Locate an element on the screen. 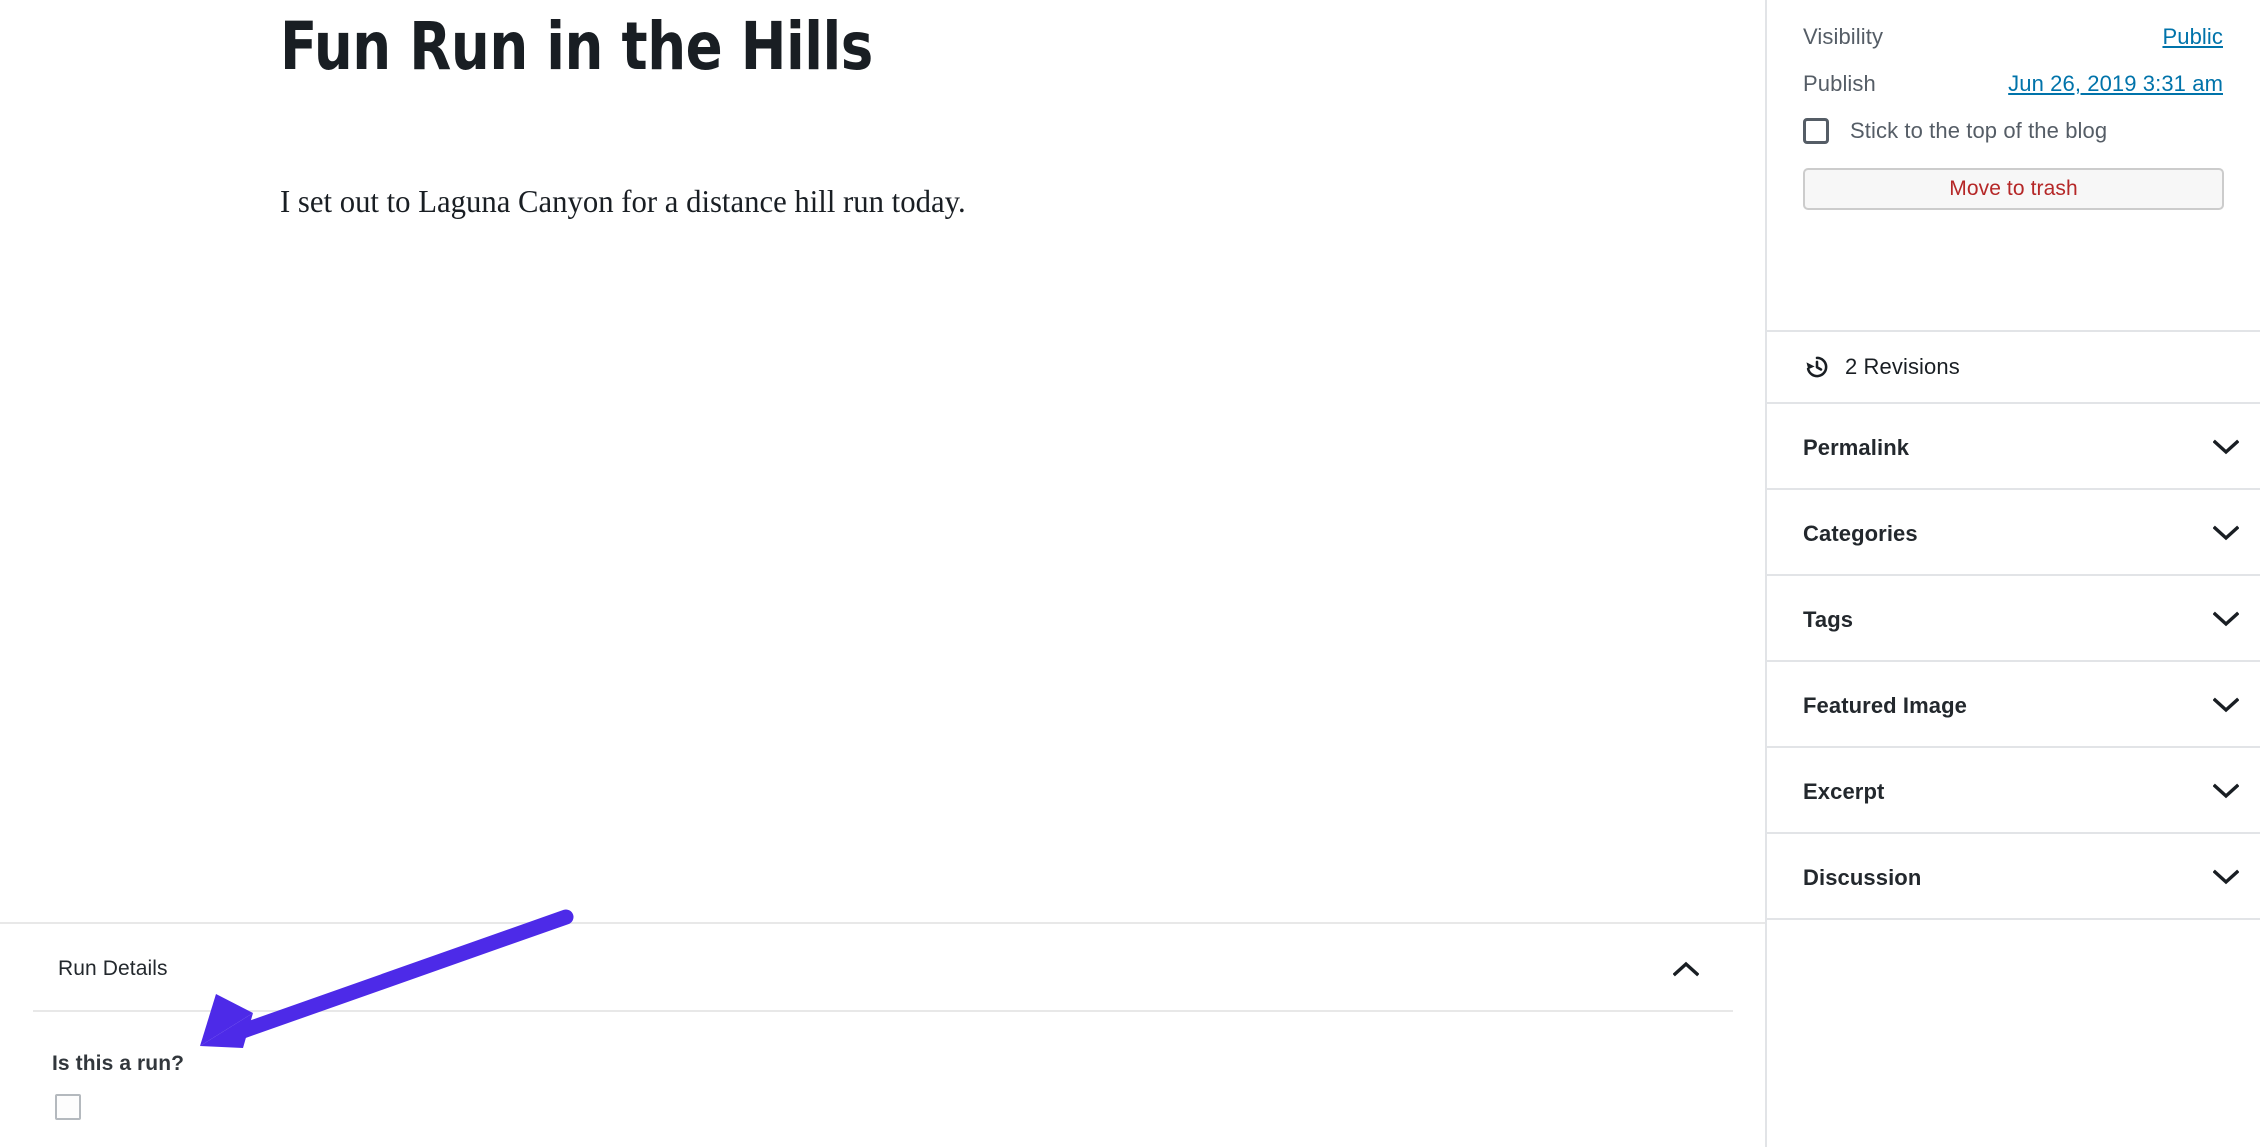 This screenshot has height=1147, width=2260. panel-permalink: Permalink is located at coordinates (2013, 447).